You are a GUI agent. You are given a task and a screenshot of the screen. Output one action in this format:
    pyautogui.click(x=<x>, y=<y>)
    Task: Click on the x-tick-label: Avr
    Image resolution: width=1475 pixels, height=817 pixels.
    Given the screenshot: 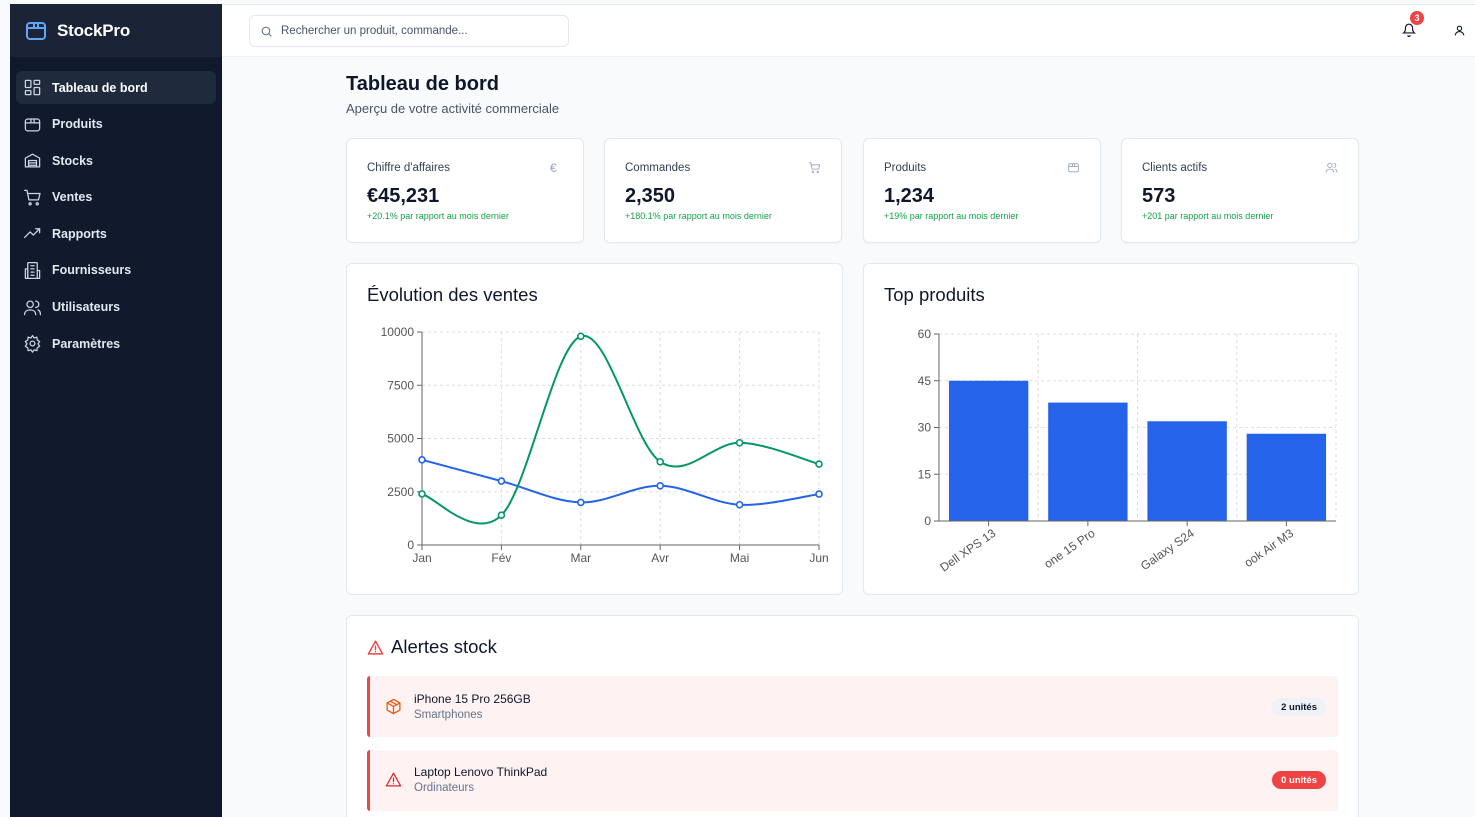 What is the action you would take?
    pyautogui.click(x=660, y=558)
    